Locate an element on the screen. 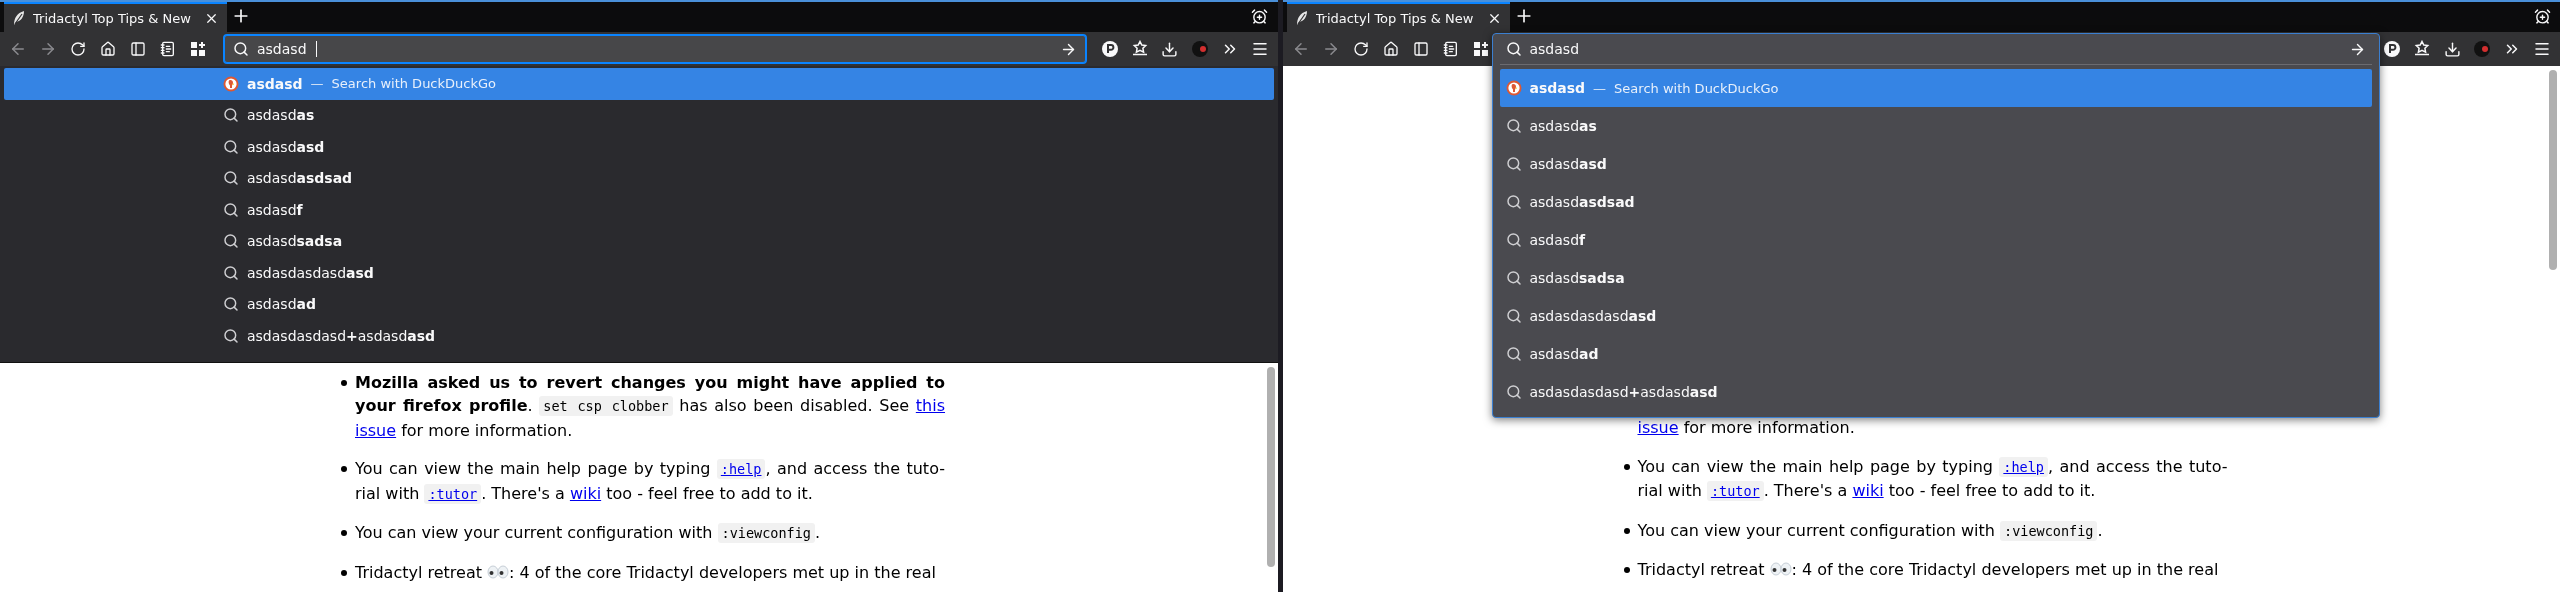 The width and height of the screenshot is (2560, 592). link: this is located at coordinates (930, 405).